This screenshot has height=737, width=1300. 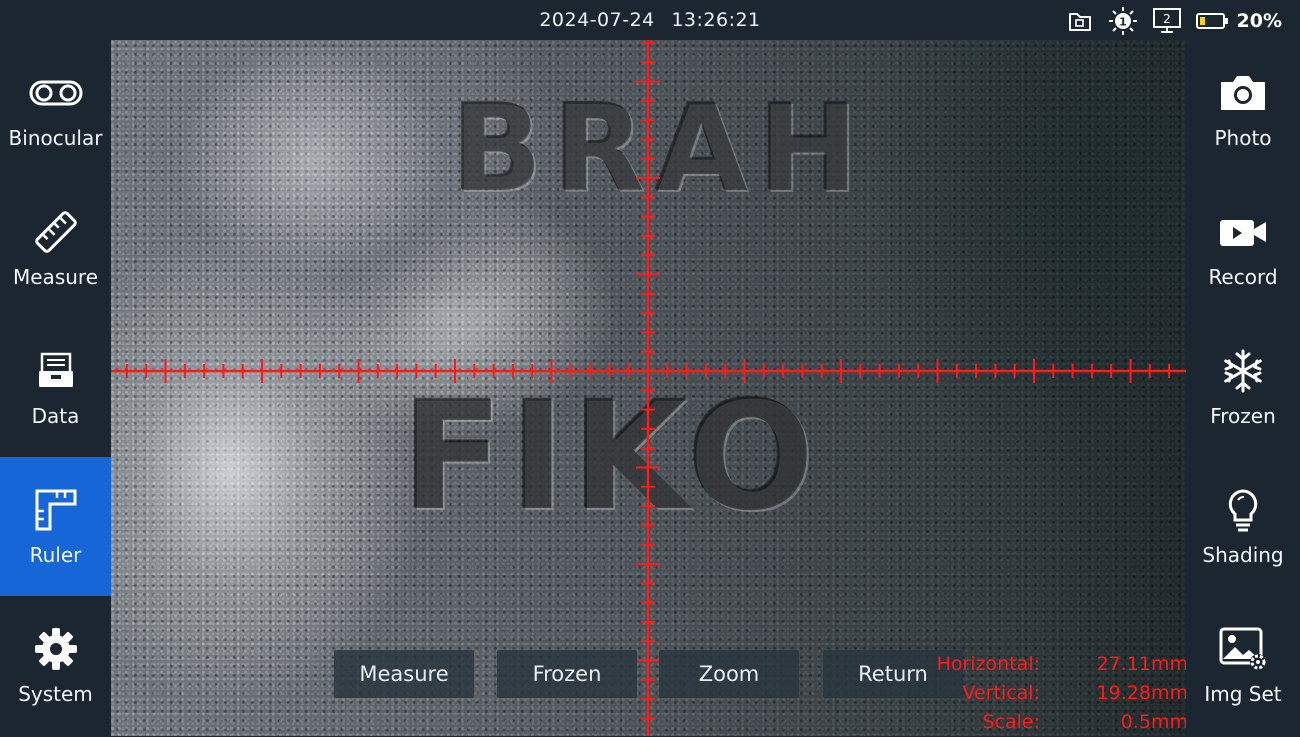 I want to click on nav-shading-label: Shading, so click(x=1243, y=554).